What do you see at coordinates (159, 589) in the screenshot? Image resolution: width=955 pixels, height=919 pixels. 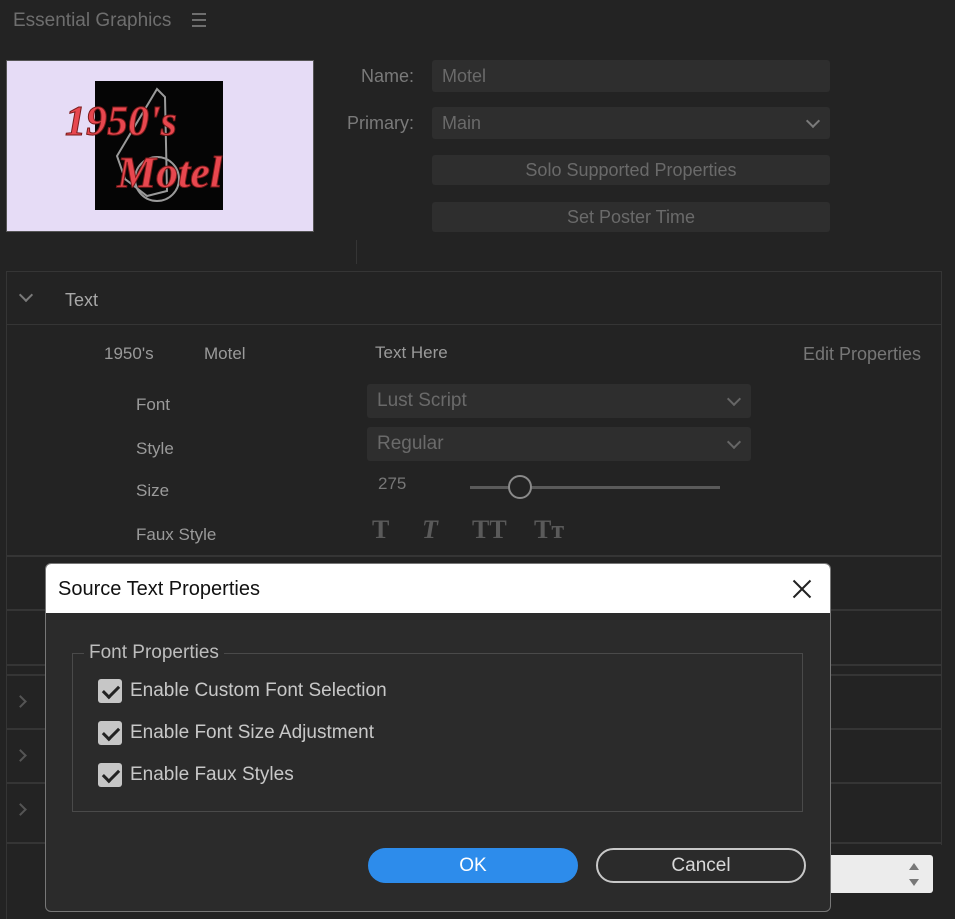 I see `dialog-title: Source Text Properties` at bounding box center [159, 589].